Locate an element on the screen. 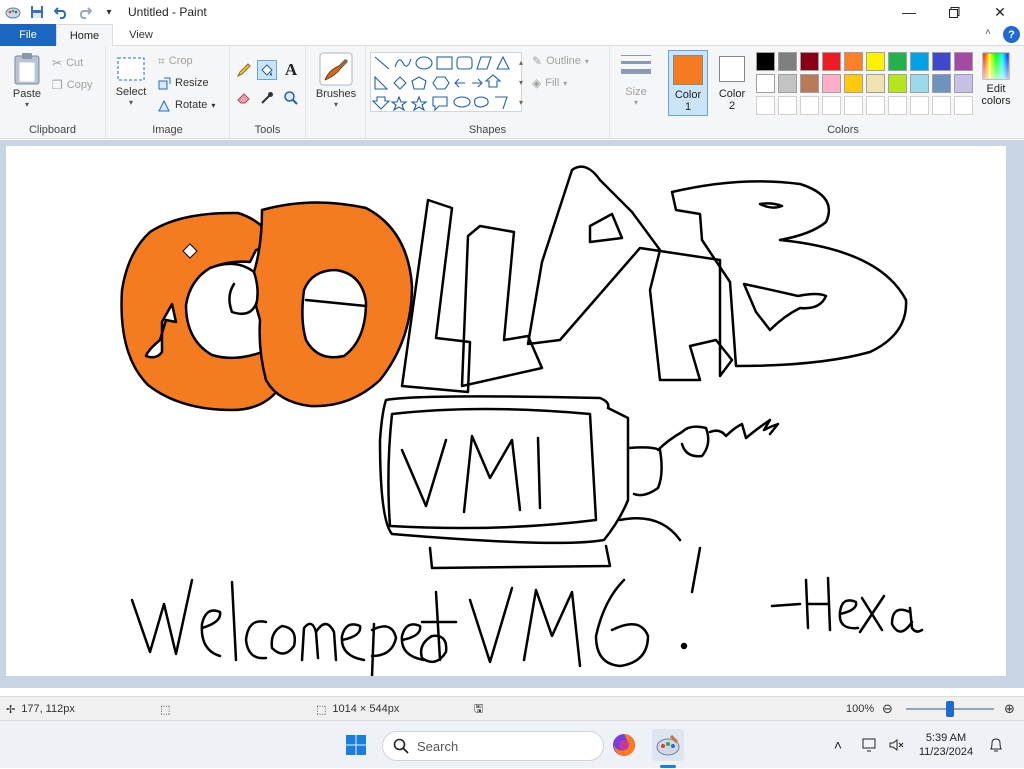  collapse-ribbon-icon: ˄ is located at coordinates (988, 32).